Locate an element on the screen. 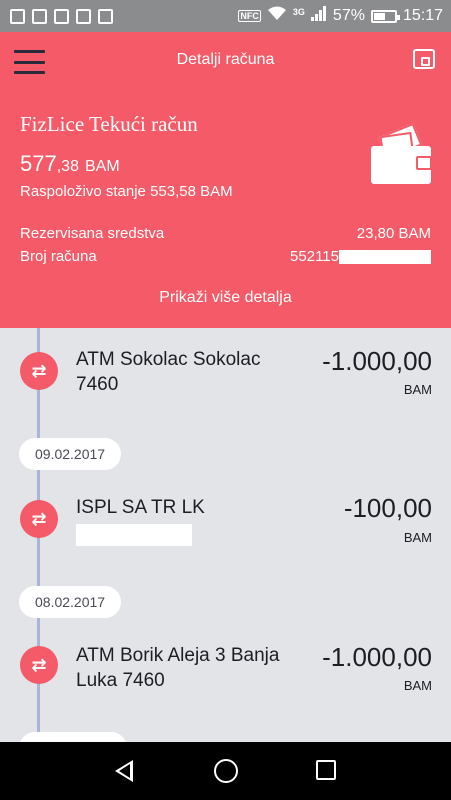  system-indicators: NFC 3G 57% 15:17 is located at coordinates (344, 16).